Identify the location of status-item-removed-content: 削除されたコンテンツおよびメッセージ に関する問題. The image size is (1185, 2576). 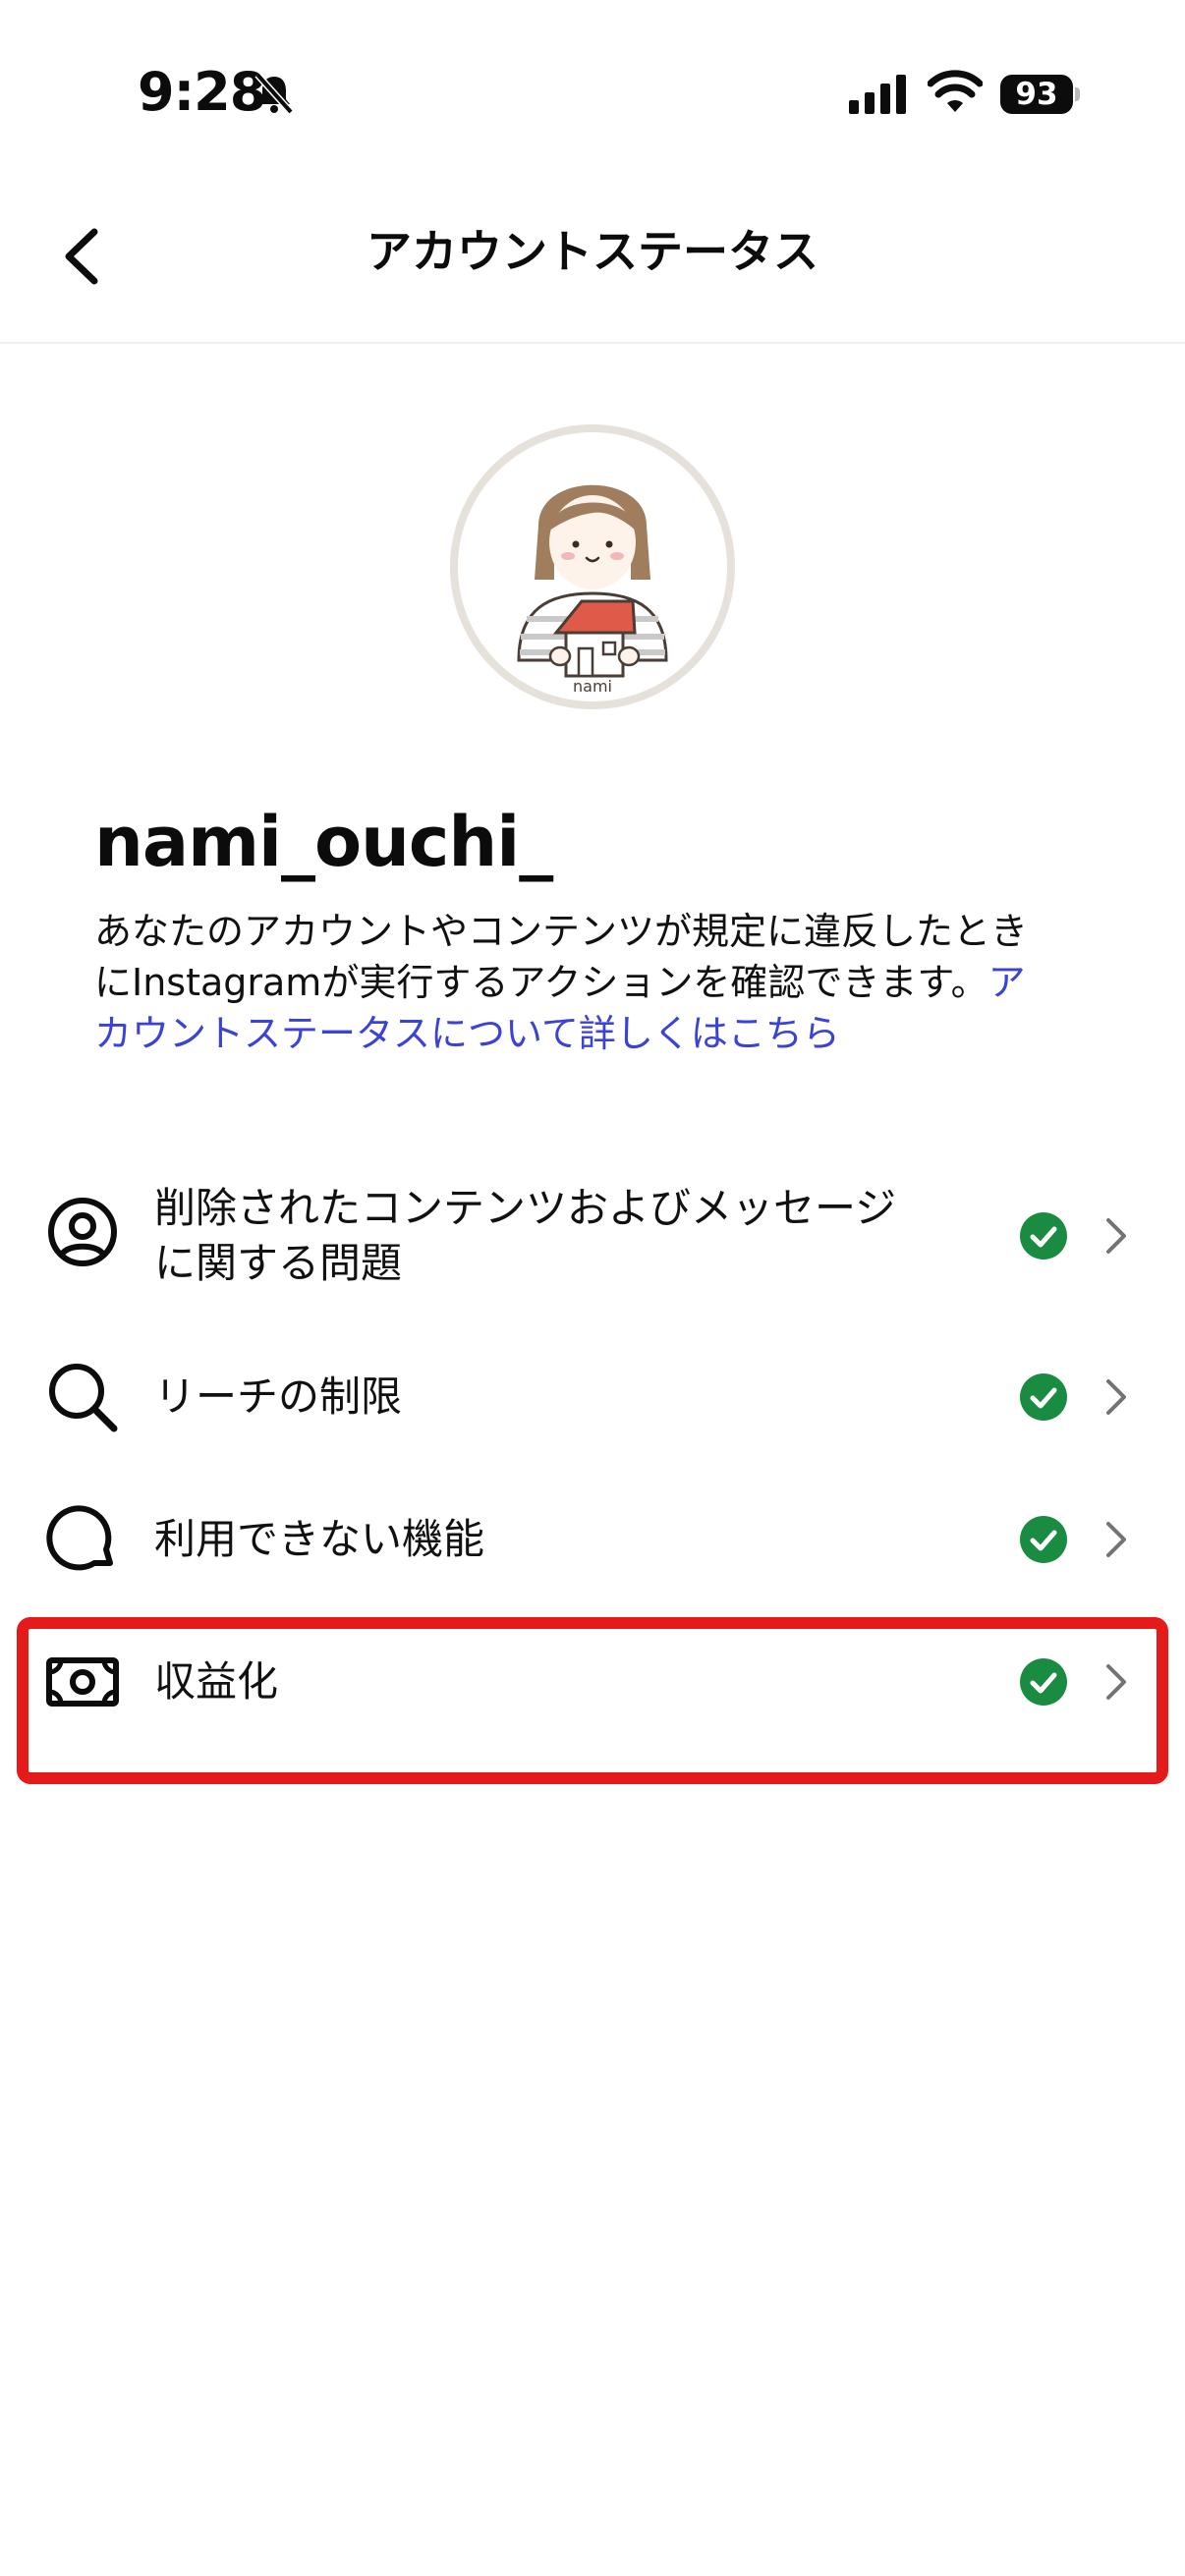
(592, 1239).